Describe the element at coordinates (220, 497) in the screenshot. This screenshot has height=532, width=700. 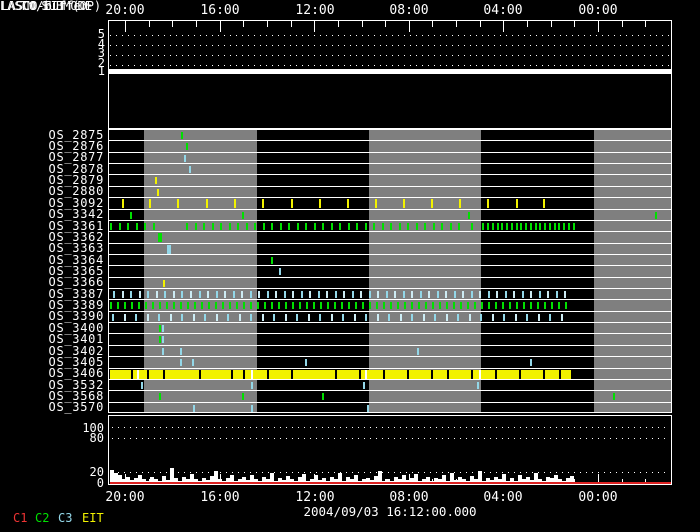
I see `bottom-time-label: 16:00` at that location.